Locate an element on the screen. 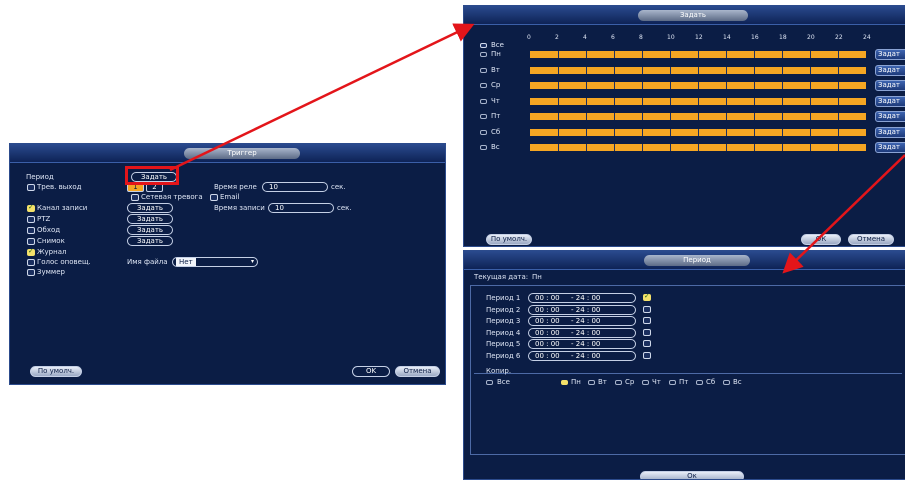 The image size is (905, 480). period-ok-button: Ок is located at coordinates (692, 475).